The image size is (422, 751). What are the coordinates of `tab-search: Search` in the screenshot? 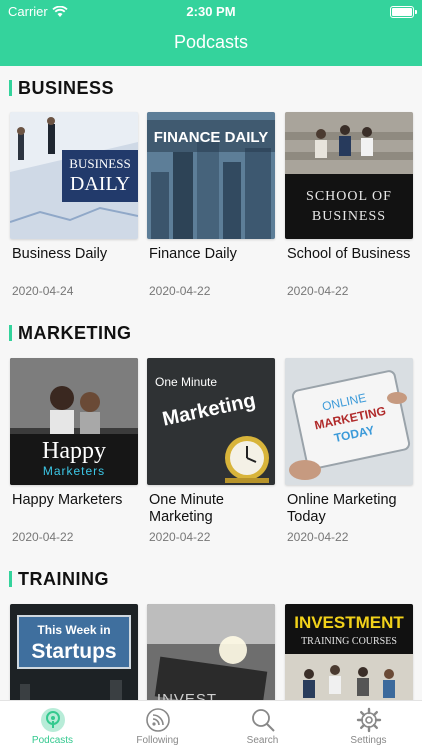 It's located at (262, 726).